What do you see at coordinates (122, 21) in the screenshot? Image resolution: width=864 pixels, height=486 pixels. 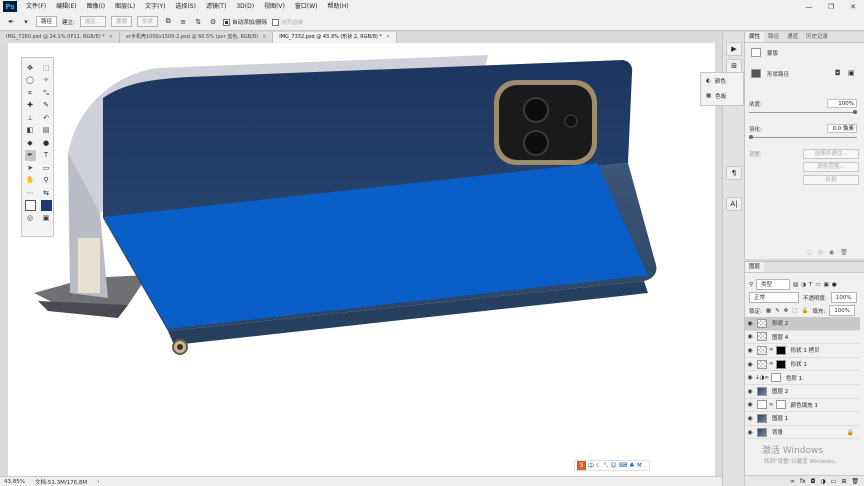 I see `mask-button: 蒙版` at bounding box center [122, 21].